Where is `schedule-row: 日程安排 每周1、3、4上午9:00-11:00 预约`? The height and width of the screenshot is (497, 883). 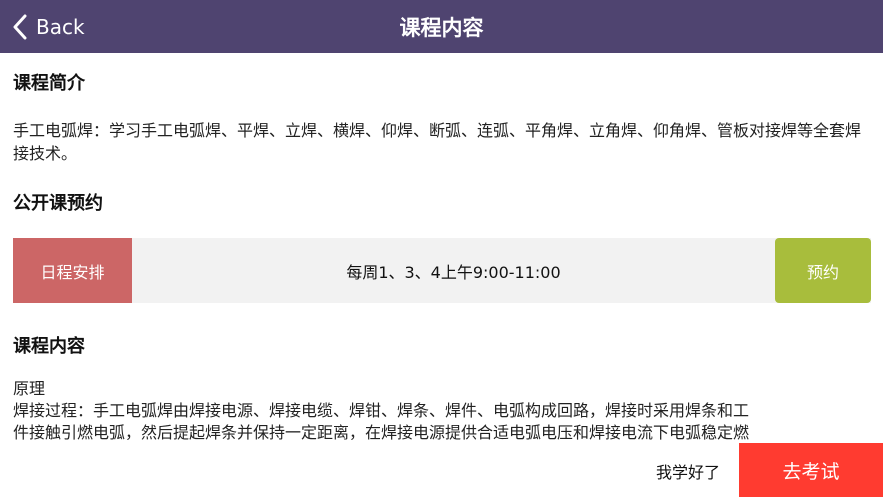
schedule-row: 日程安排 每周1、3、4上午9:00-11:00 预约 is located at coordinates (442, 270).